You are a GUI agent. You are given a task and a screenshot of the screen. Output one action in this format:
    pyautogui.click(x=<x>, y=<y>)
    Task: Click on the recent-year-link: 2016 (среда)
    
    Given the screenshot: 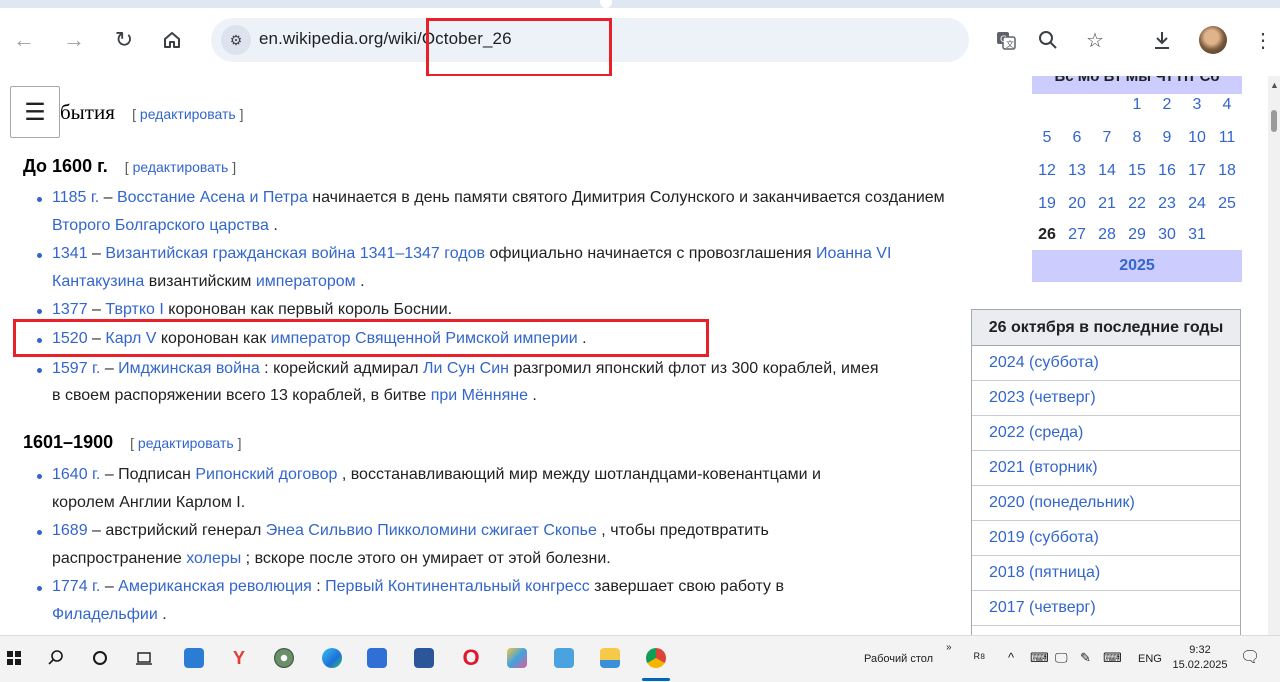 What is the action you would take?
    pyautogui.click(x=1106, y=630)
    